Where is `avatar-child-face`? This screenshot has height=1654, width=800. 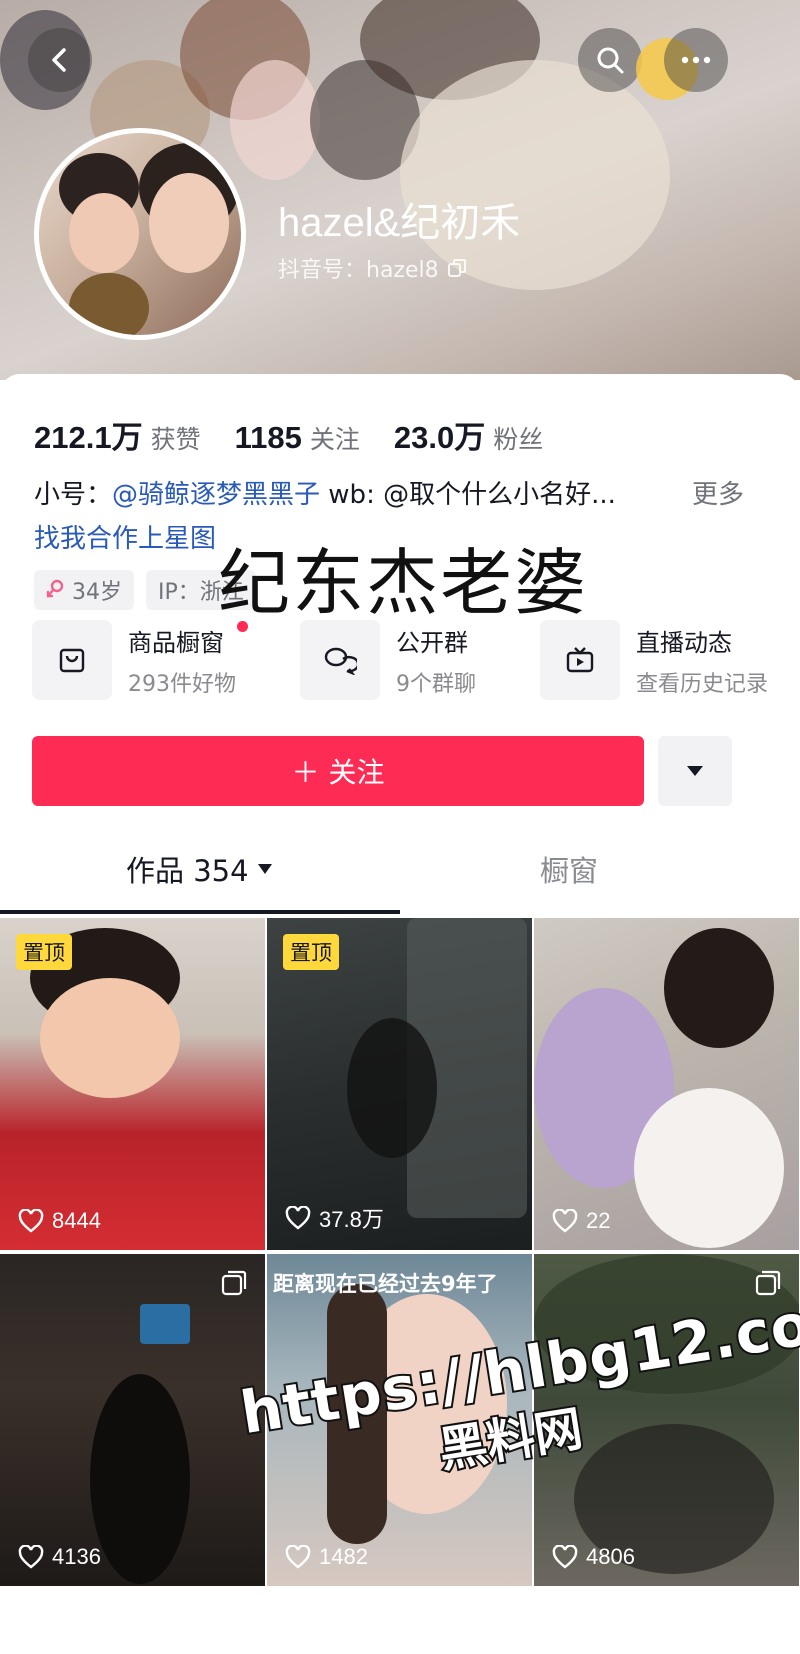 avatar-child-face is located at coordinates (104, 233).